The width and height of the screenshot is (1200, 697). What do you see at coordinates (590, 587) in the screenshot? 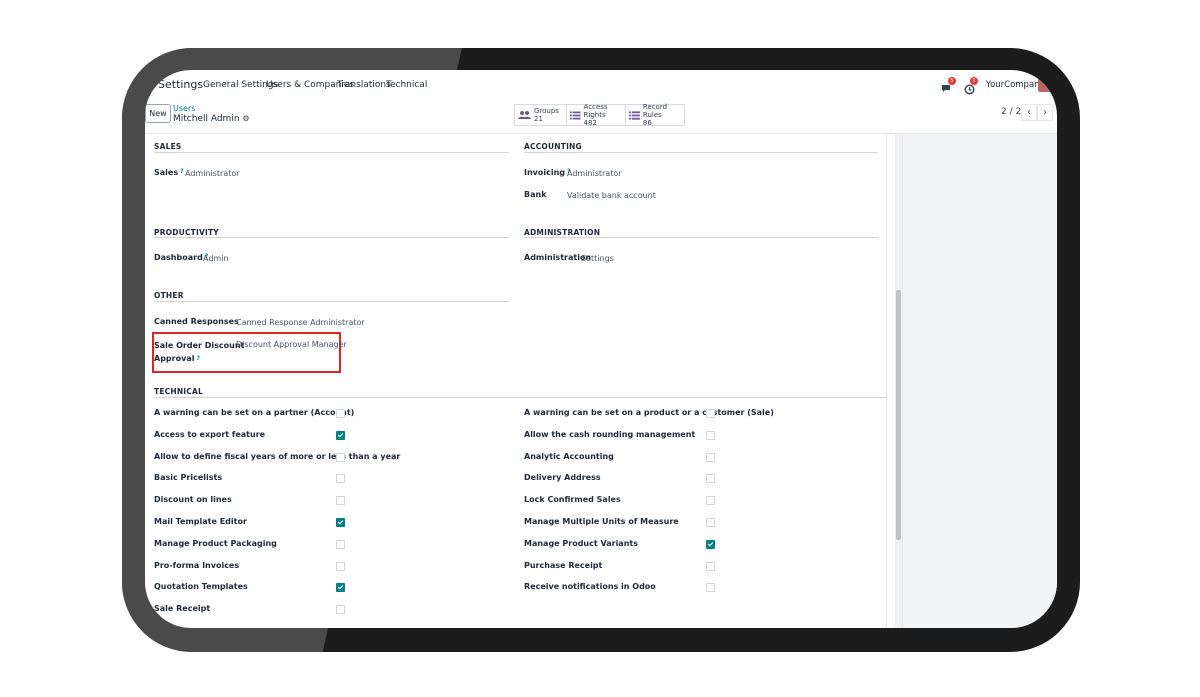
I see `technical-option-label: Receive notifications in Odoo` at bounding box center [590, 587].